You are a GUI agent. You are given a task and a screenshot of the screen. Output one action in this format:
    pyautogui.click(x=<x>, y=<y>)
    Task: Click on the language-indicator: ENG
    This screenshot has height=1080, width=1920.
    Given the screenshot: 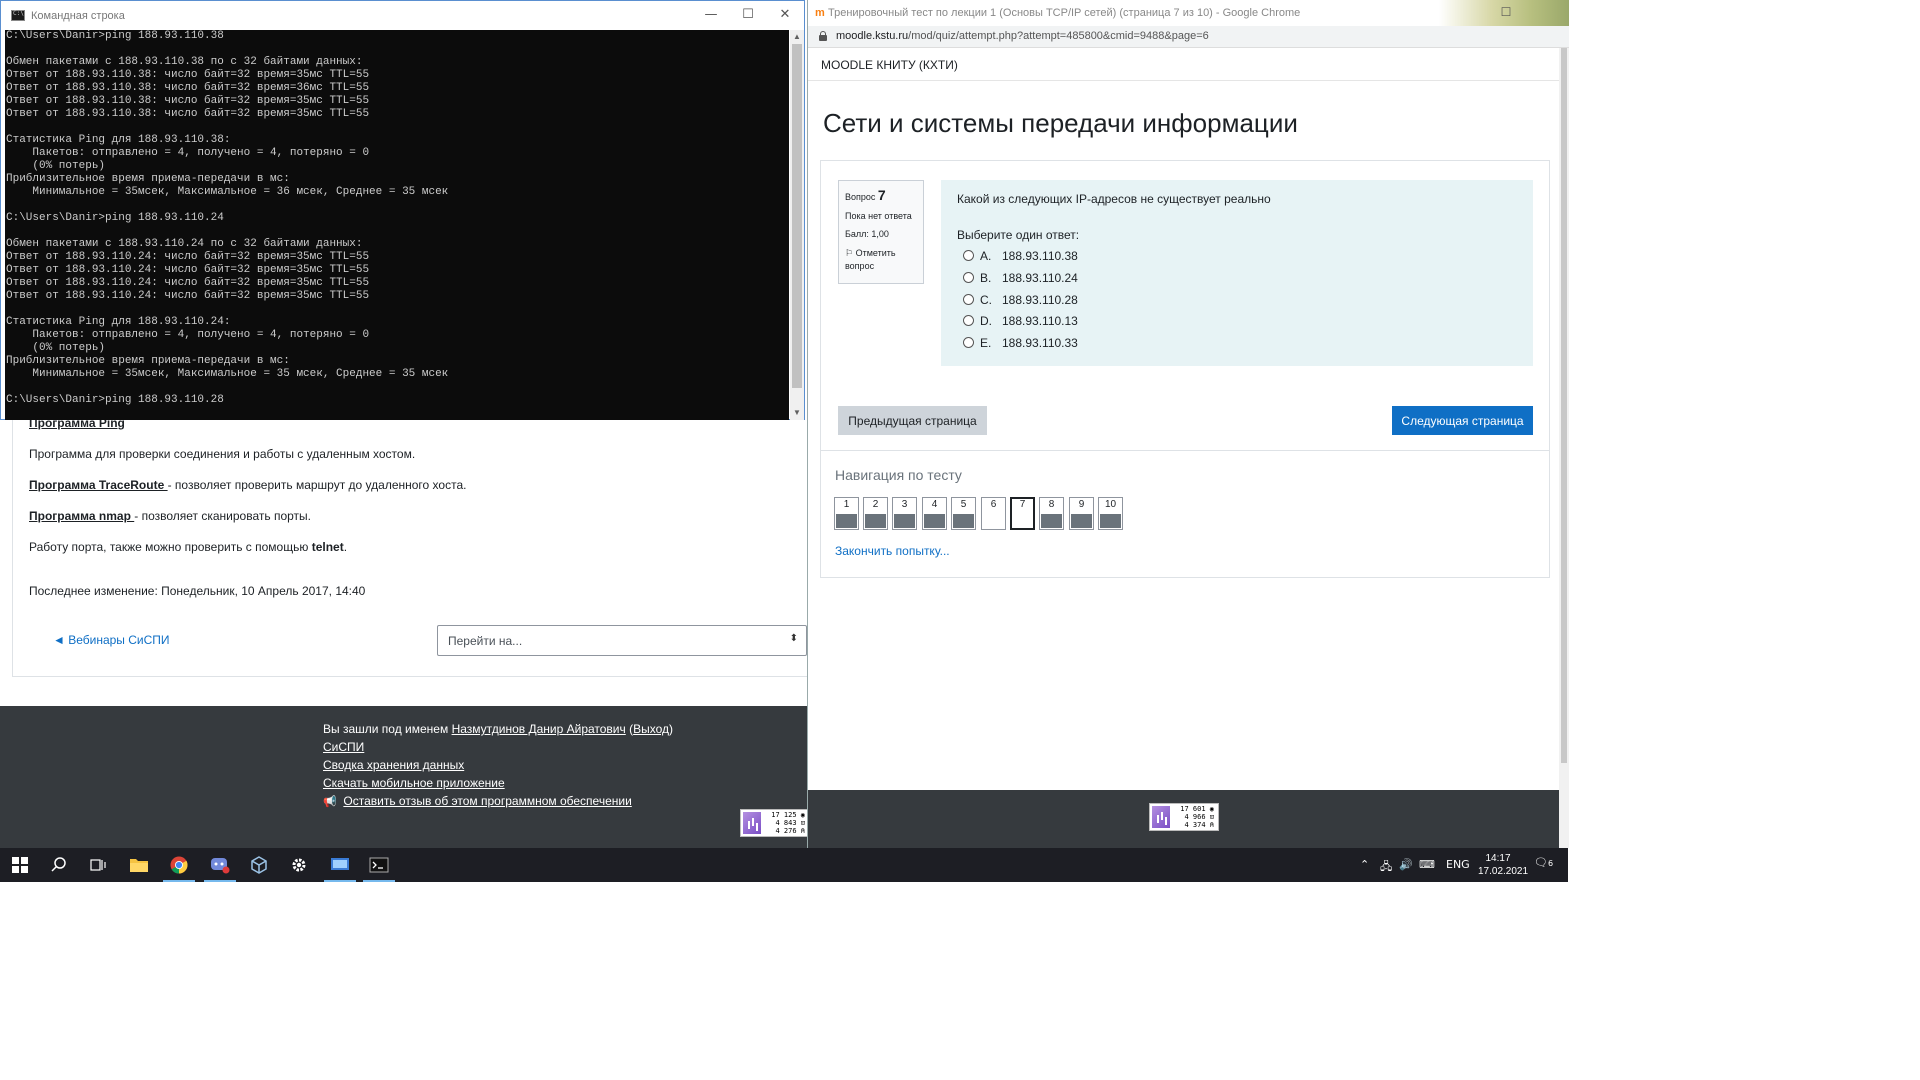 What is the action you would take?
    pyautogui.click(x=1458, y=864)
    